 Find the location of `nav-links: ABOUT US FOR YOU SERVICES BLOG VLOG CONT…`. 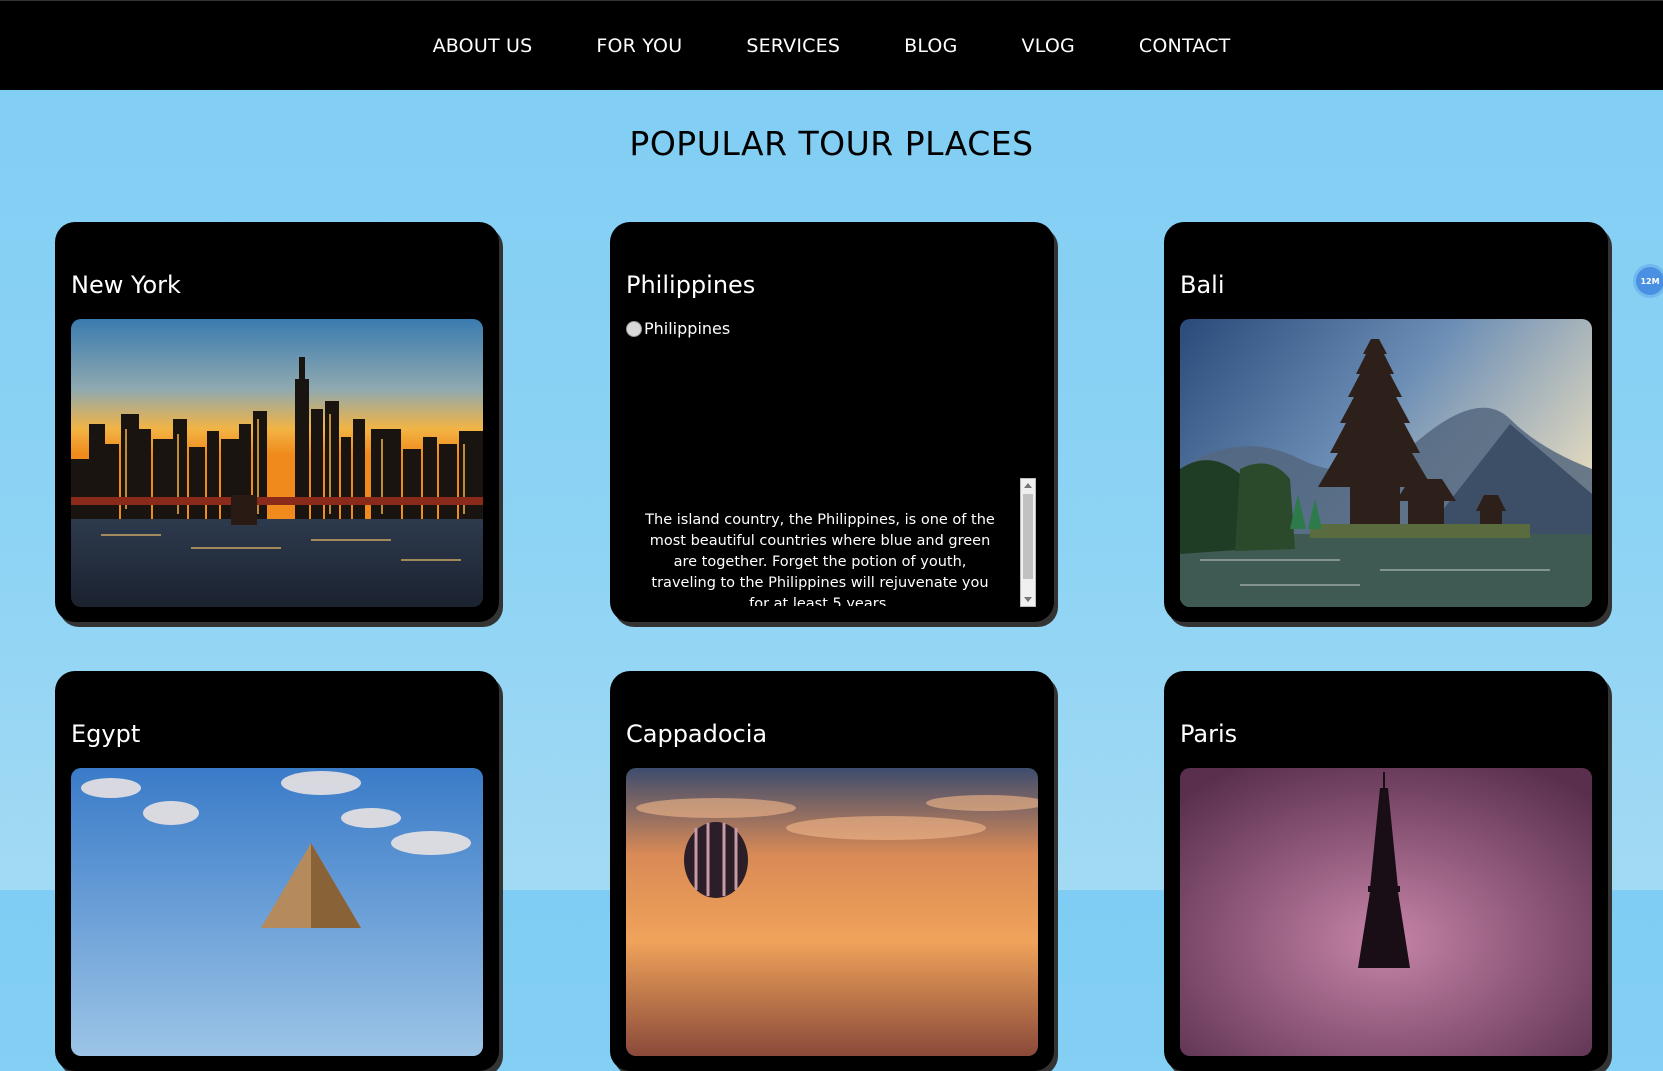

nav-links: ABOUT US FOR YOU SERVICES BLOG VLOG CONT… is located at coordinates (831, 46).